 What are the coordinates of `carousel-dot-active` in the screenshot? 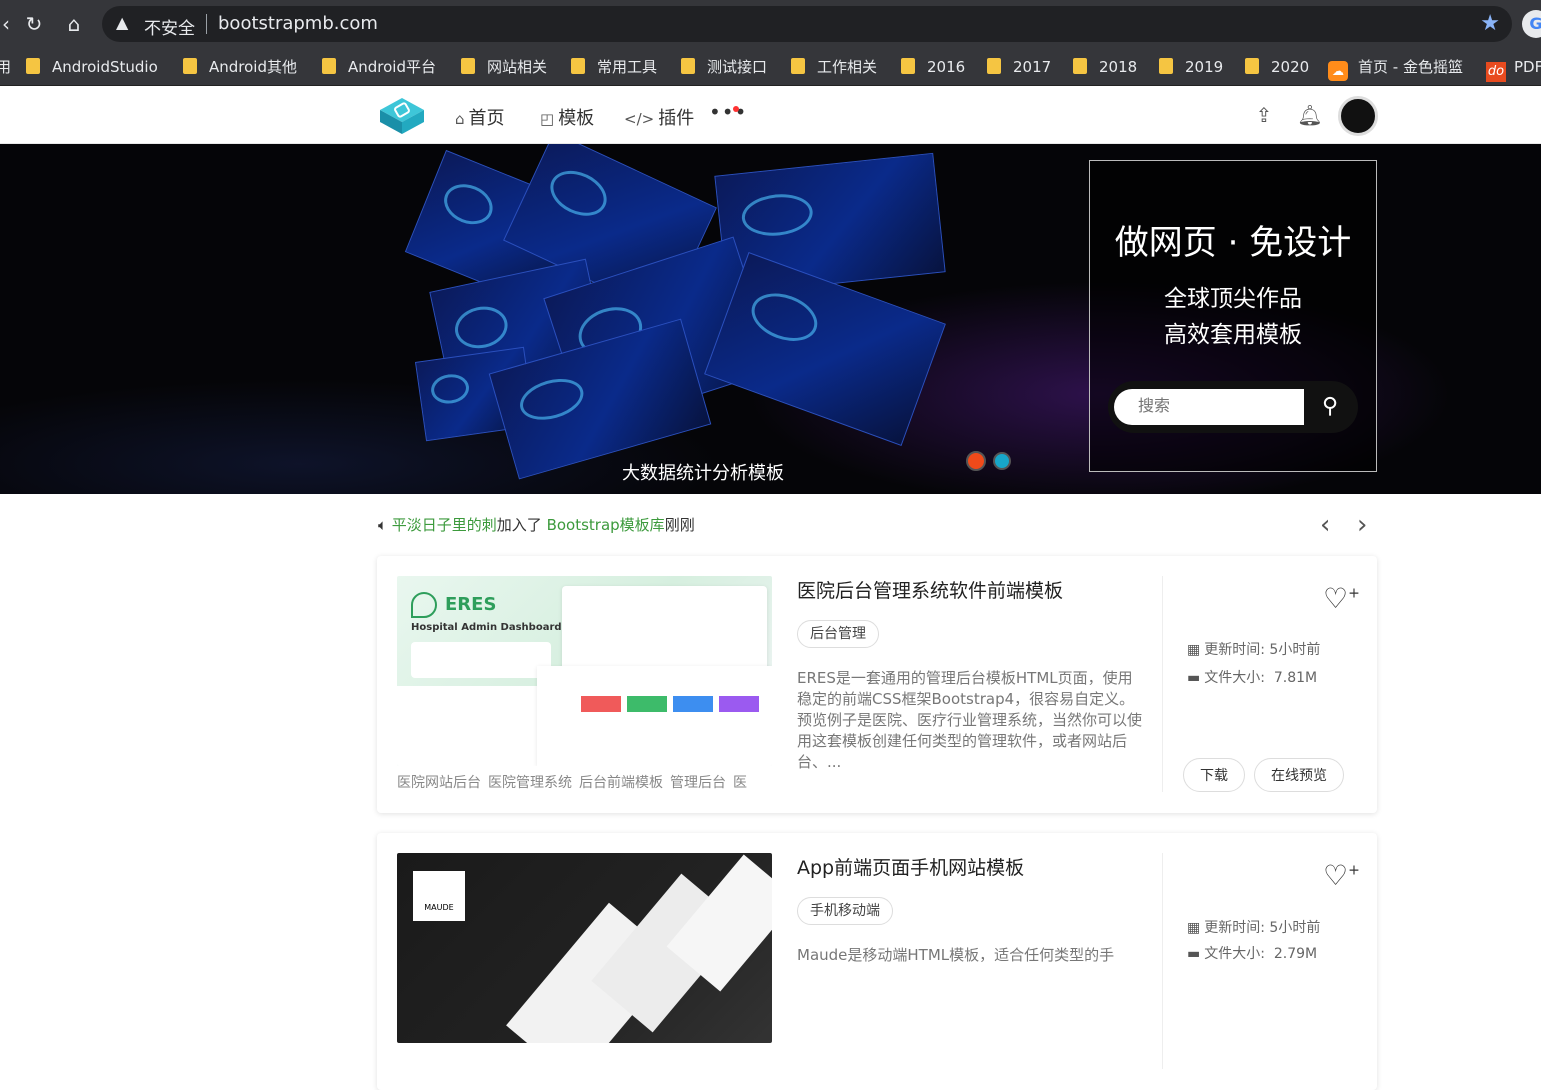 It's located at (976, 461).